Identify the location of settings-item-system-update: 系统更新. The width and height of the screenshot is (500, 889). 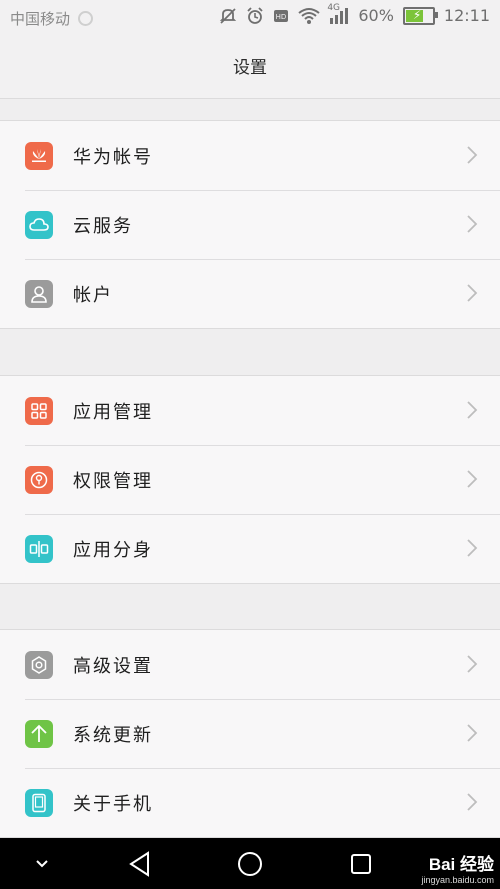
(250, 733).